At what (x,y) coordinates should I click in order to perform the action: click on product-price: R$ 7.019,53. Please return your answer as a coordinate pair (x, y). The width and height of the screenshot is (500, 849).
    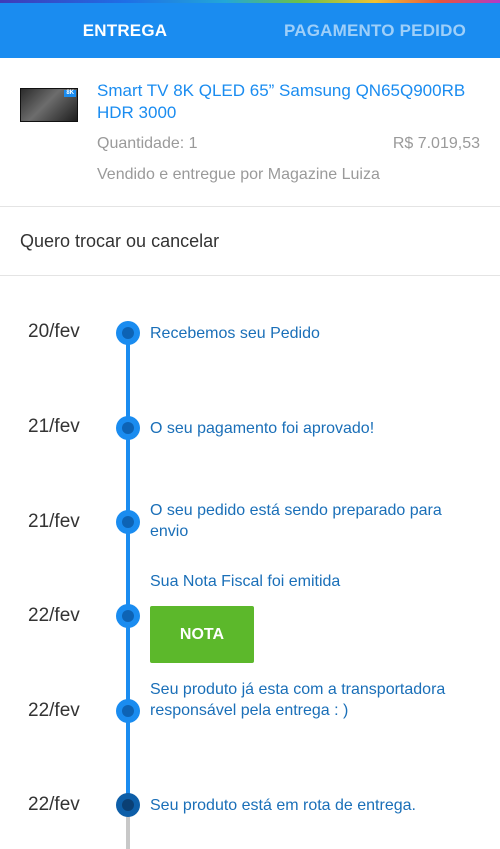
    Looking at the image, I should click on (436, 143).